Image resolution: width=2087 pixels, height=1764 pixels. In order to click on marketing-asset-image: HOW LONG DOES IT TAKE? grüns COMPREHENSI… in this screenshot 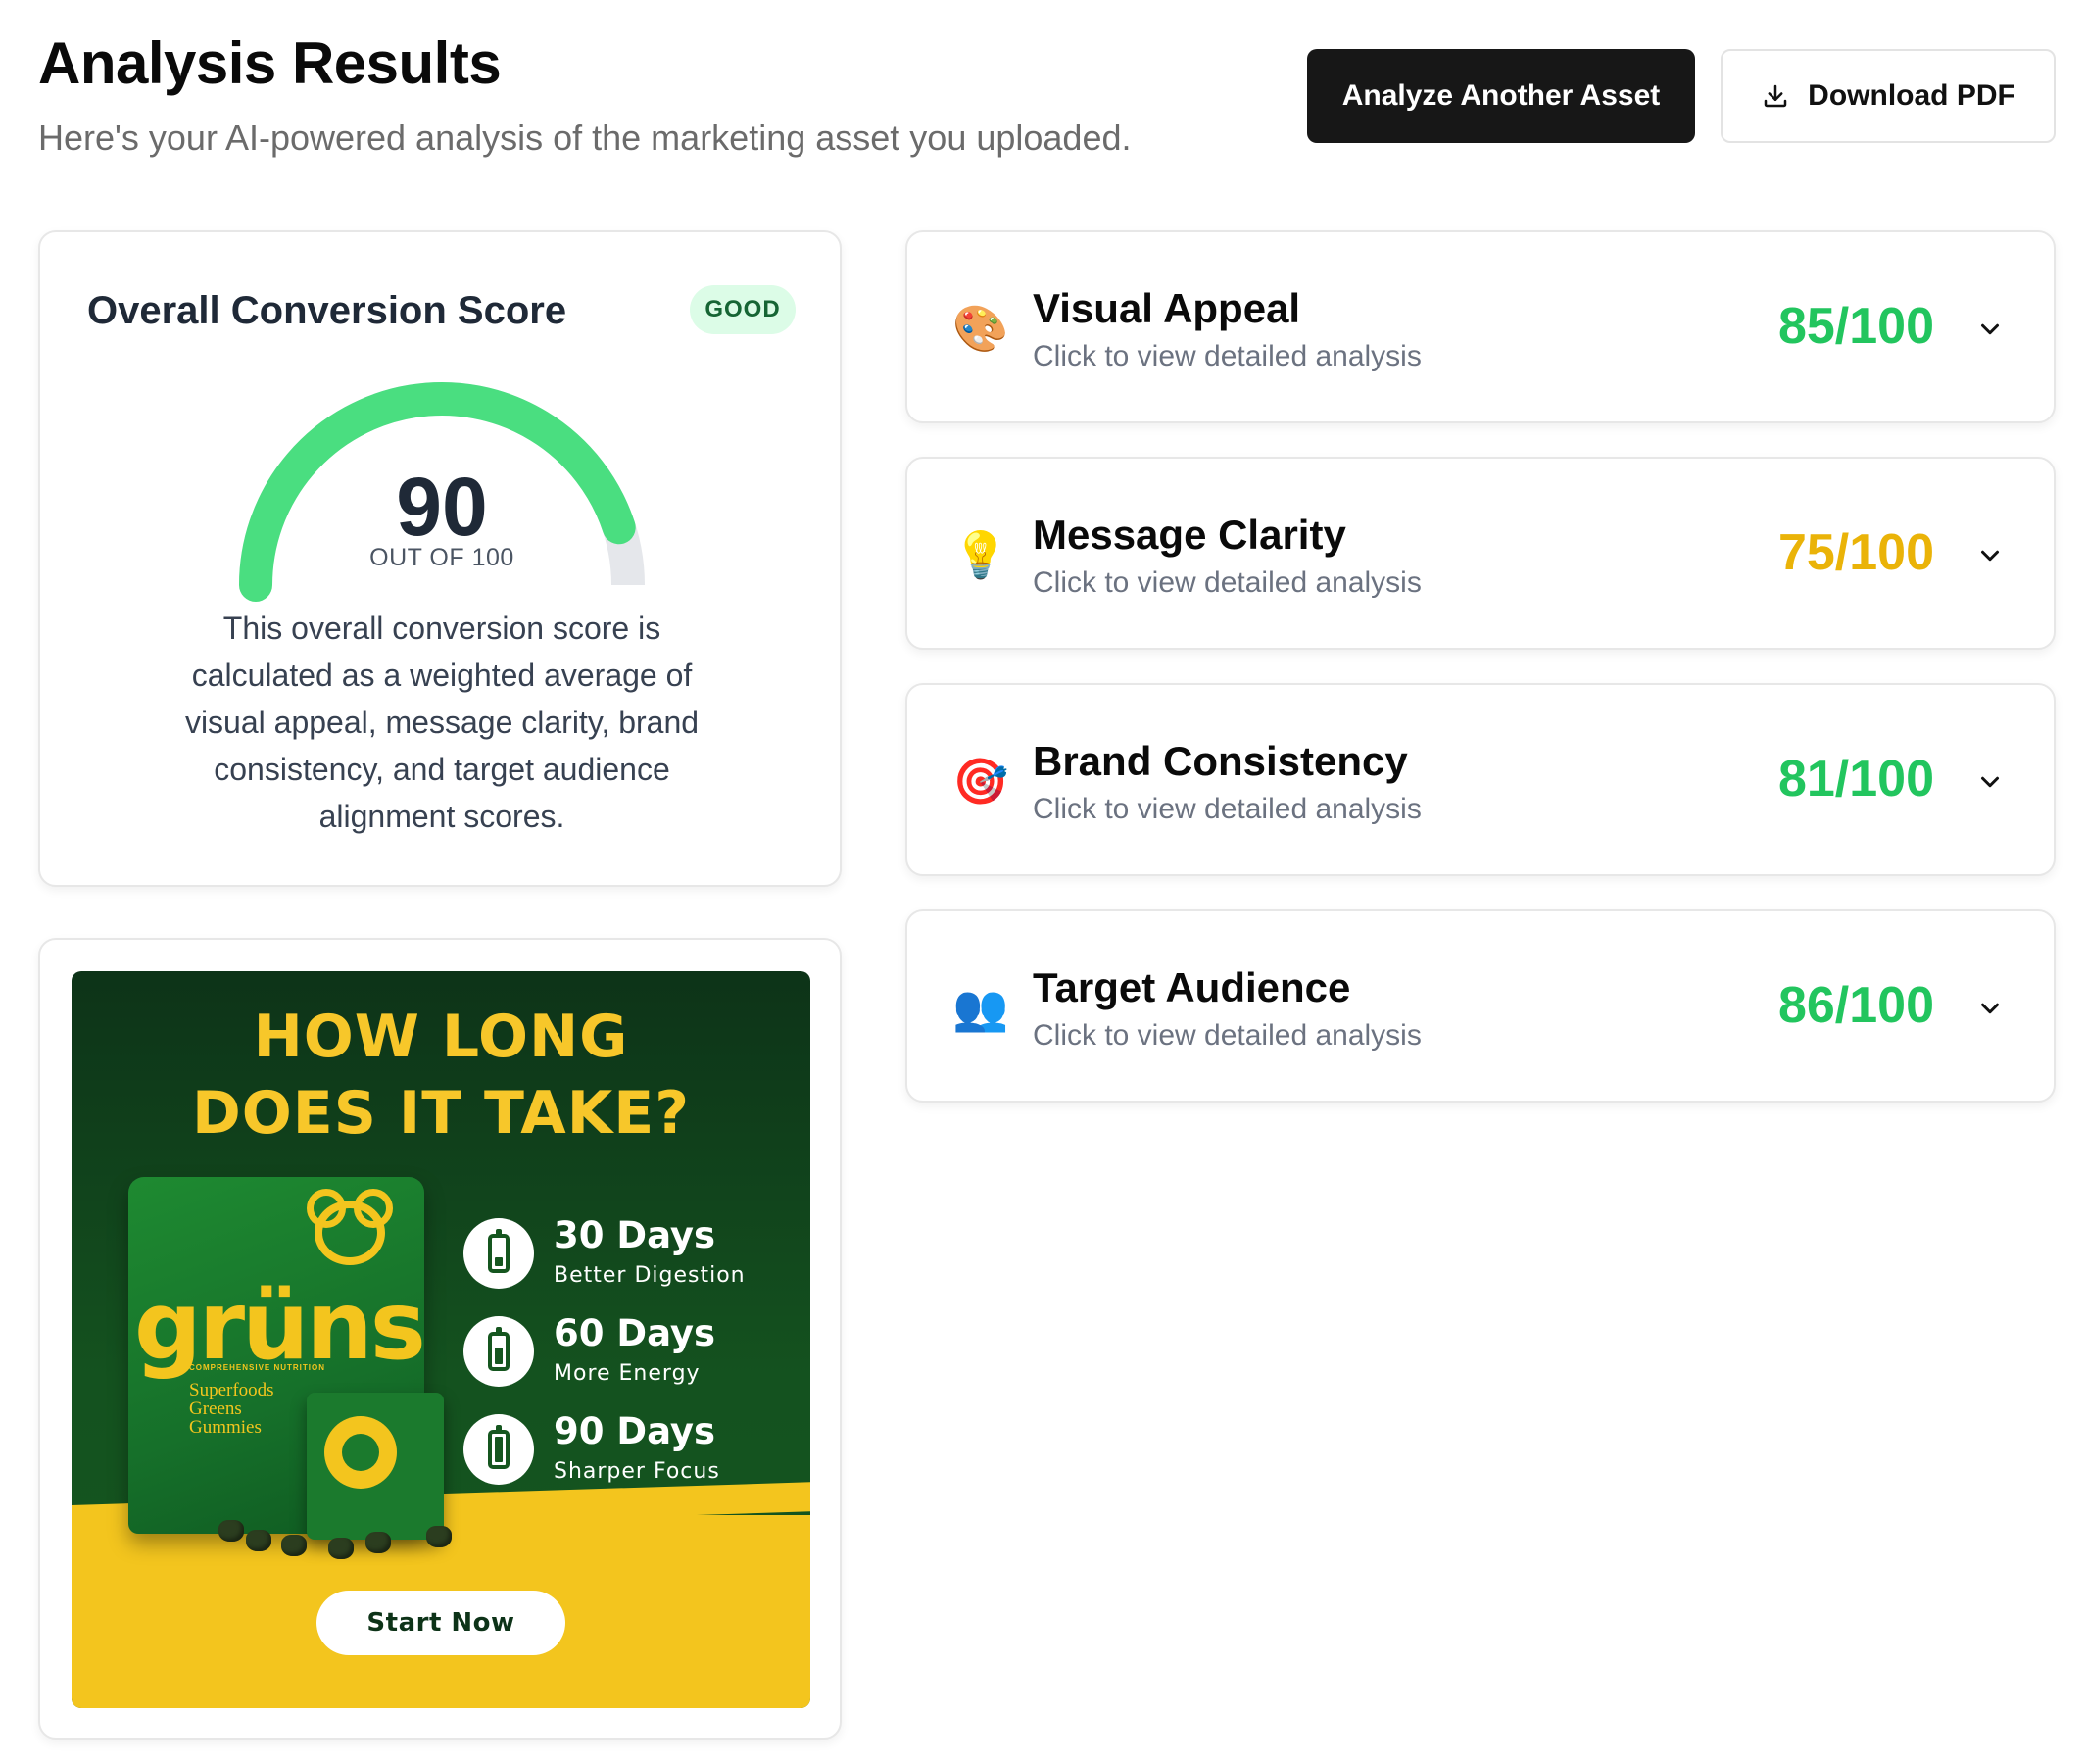, I will do `click(441, 1339)`.